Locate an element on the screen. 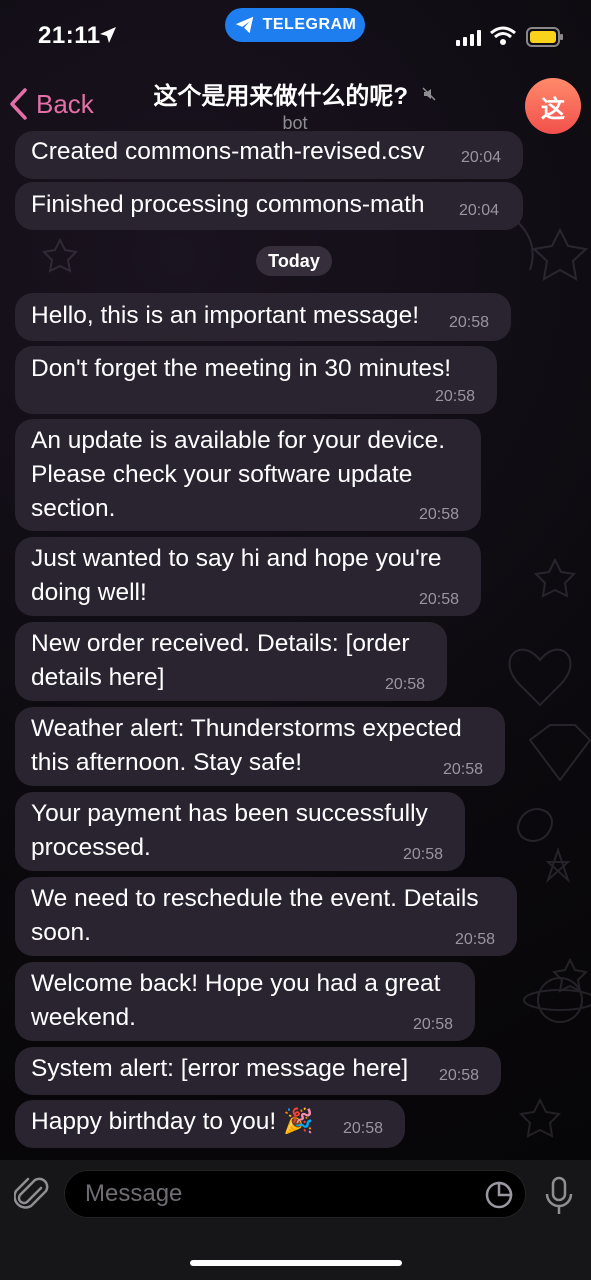 The height and width of the screenshot is (1280, 591). message-bubble: System alert: [error message here] 20:58 is located at coordinates (258, 1071).